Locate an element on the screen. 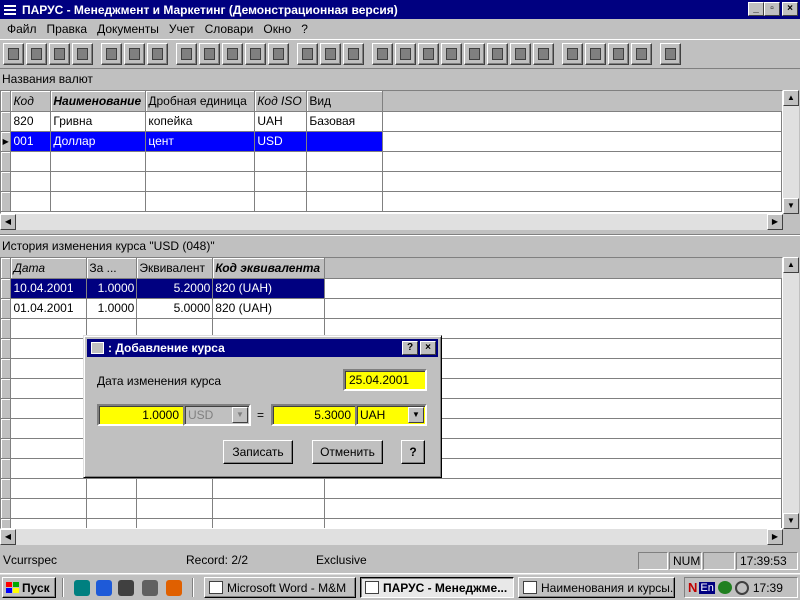 Image resolution: width=800 pixels, height=600 pixels. taskbar-word: Microsoft Word - M&M is located at coordinates (280, 587).